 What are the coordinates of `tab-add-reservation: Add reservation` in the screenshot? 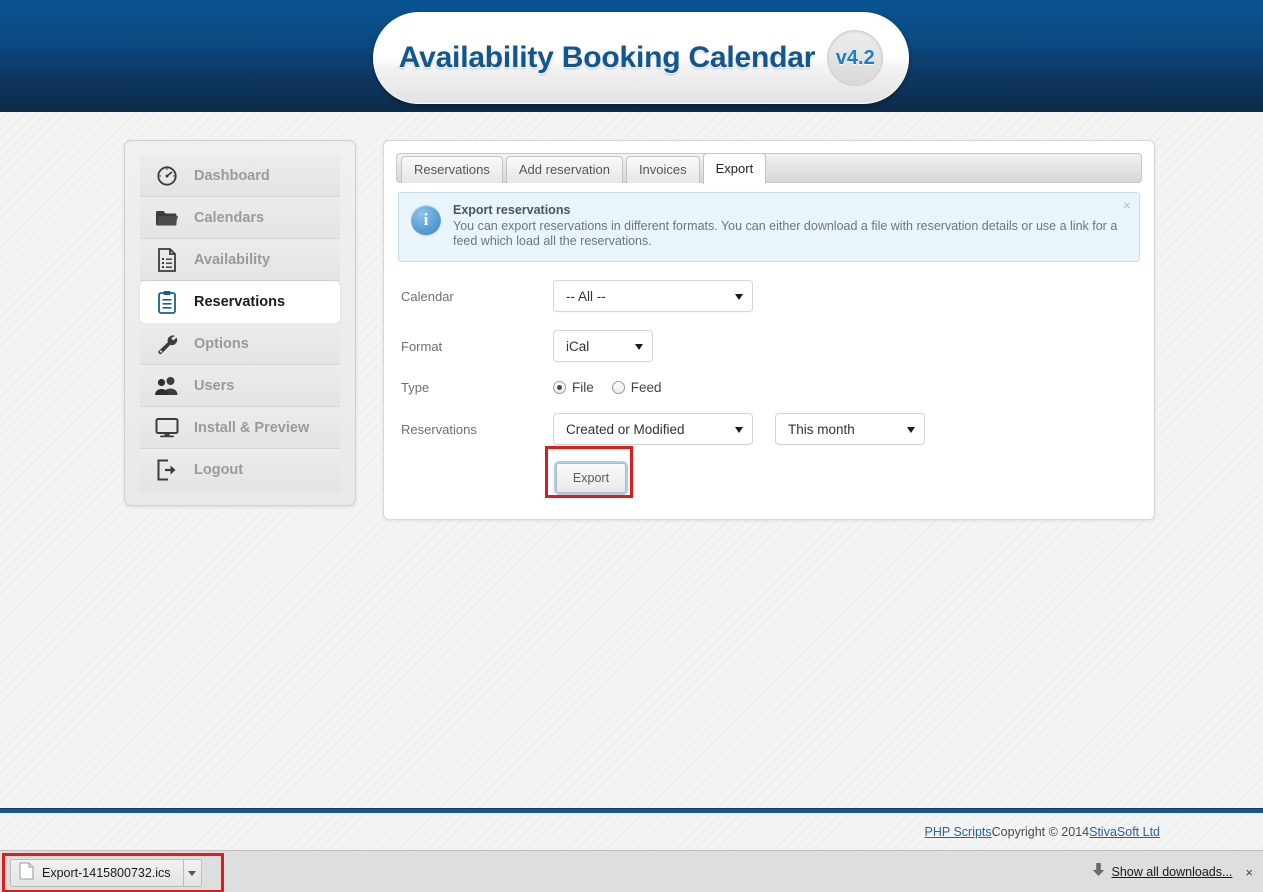 It's located at (564, 169).